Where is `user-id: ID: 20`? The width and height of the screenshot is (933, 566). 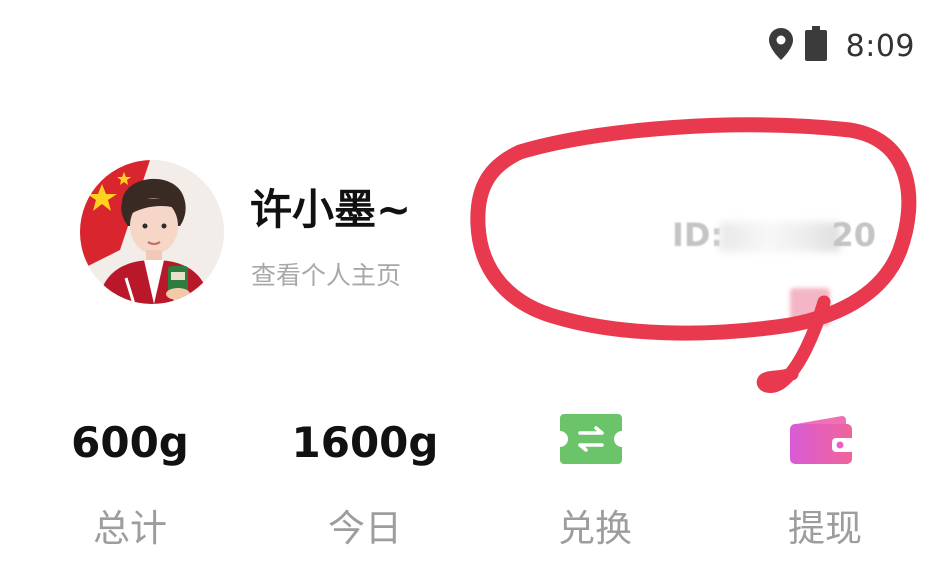
user-id: ID: 20 is located at coordinates (775, 235).